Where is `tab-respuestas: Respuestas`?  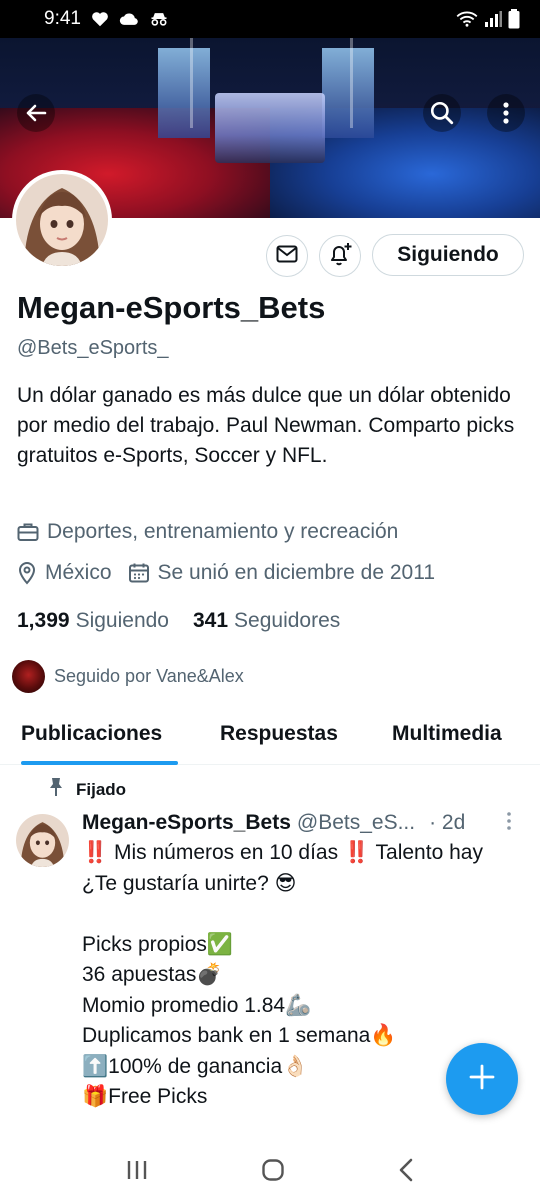 tab-respuestas: Respuestas is located at coordinates (279, 734).